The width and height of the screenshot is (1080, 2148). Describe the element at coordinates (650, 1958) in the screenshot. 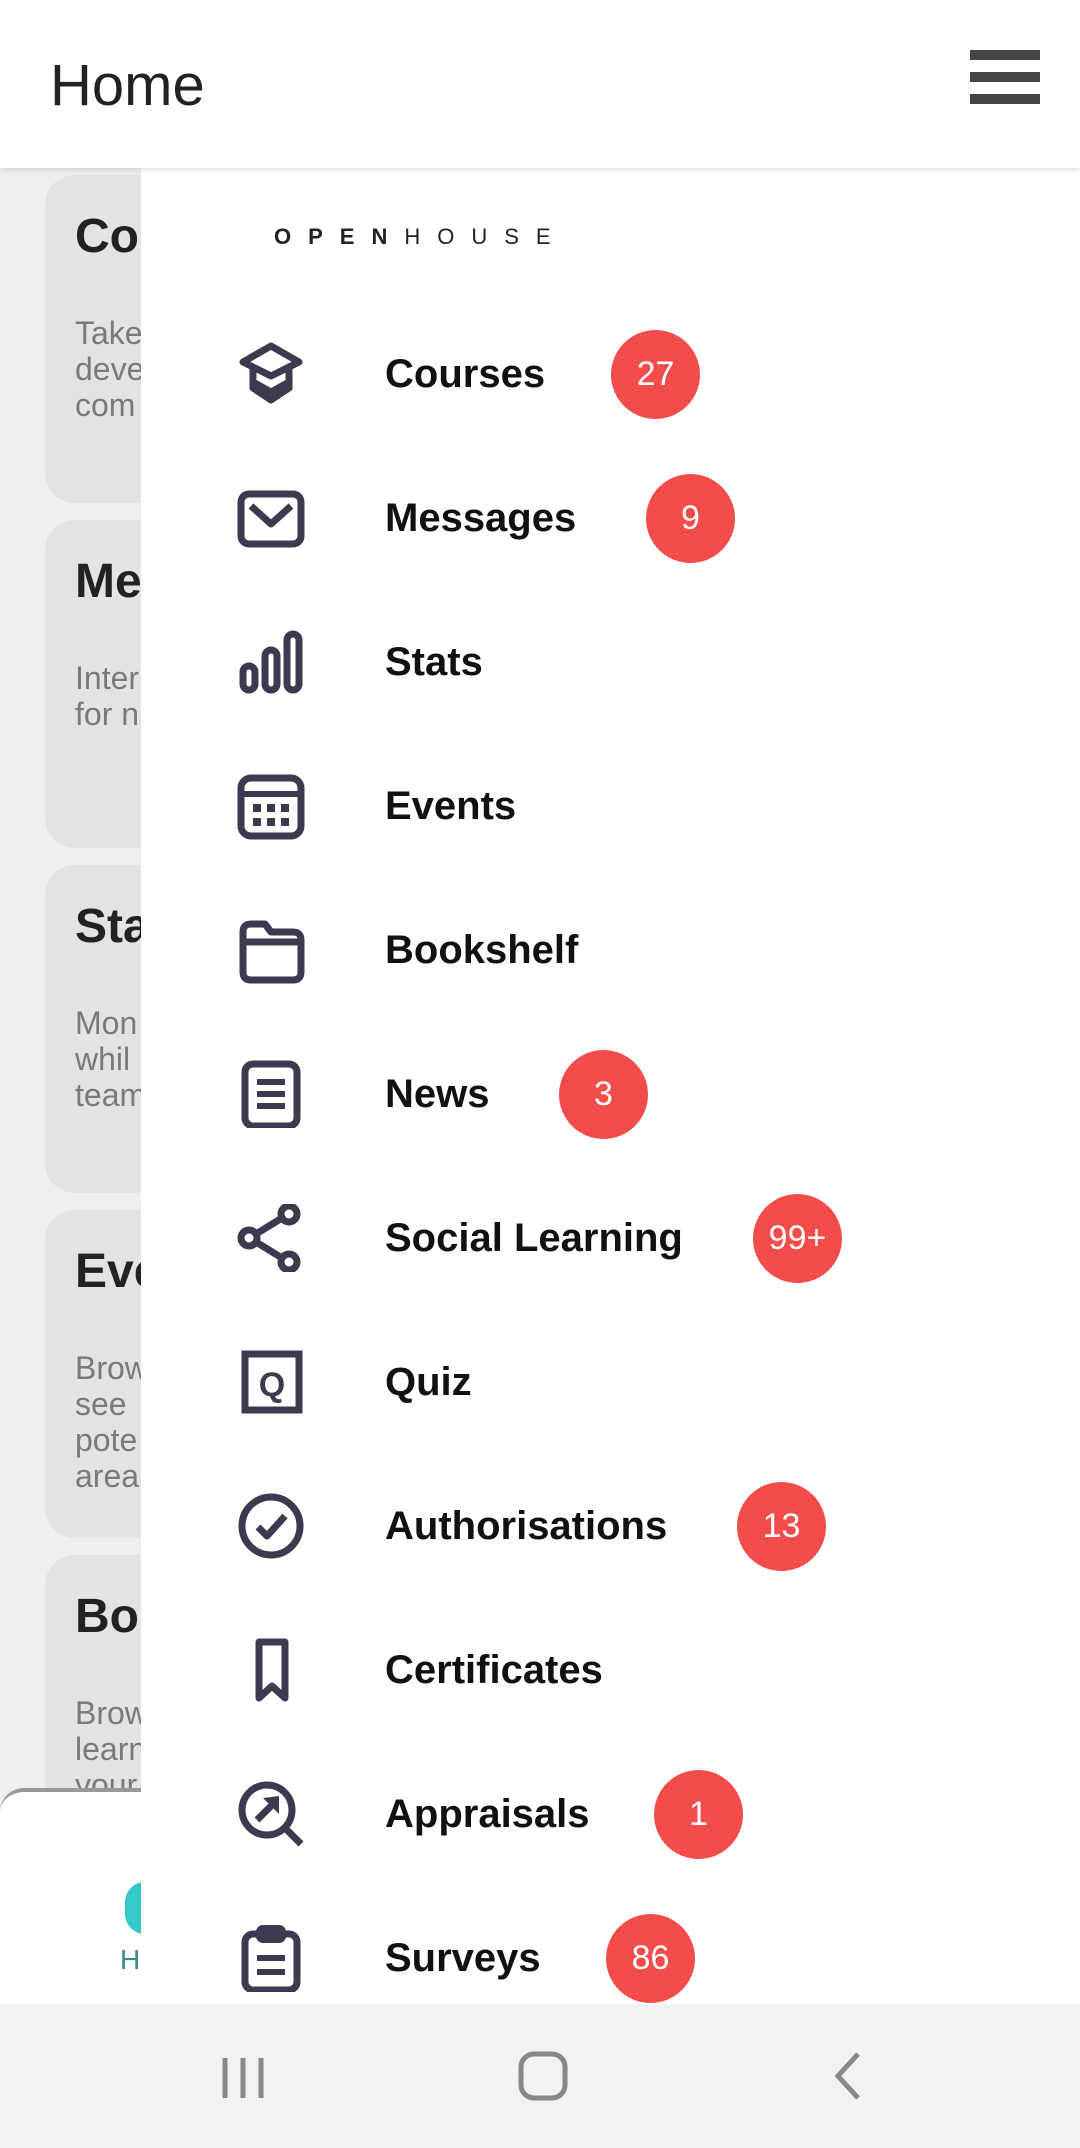

I see `count-badge: 86` at that location.